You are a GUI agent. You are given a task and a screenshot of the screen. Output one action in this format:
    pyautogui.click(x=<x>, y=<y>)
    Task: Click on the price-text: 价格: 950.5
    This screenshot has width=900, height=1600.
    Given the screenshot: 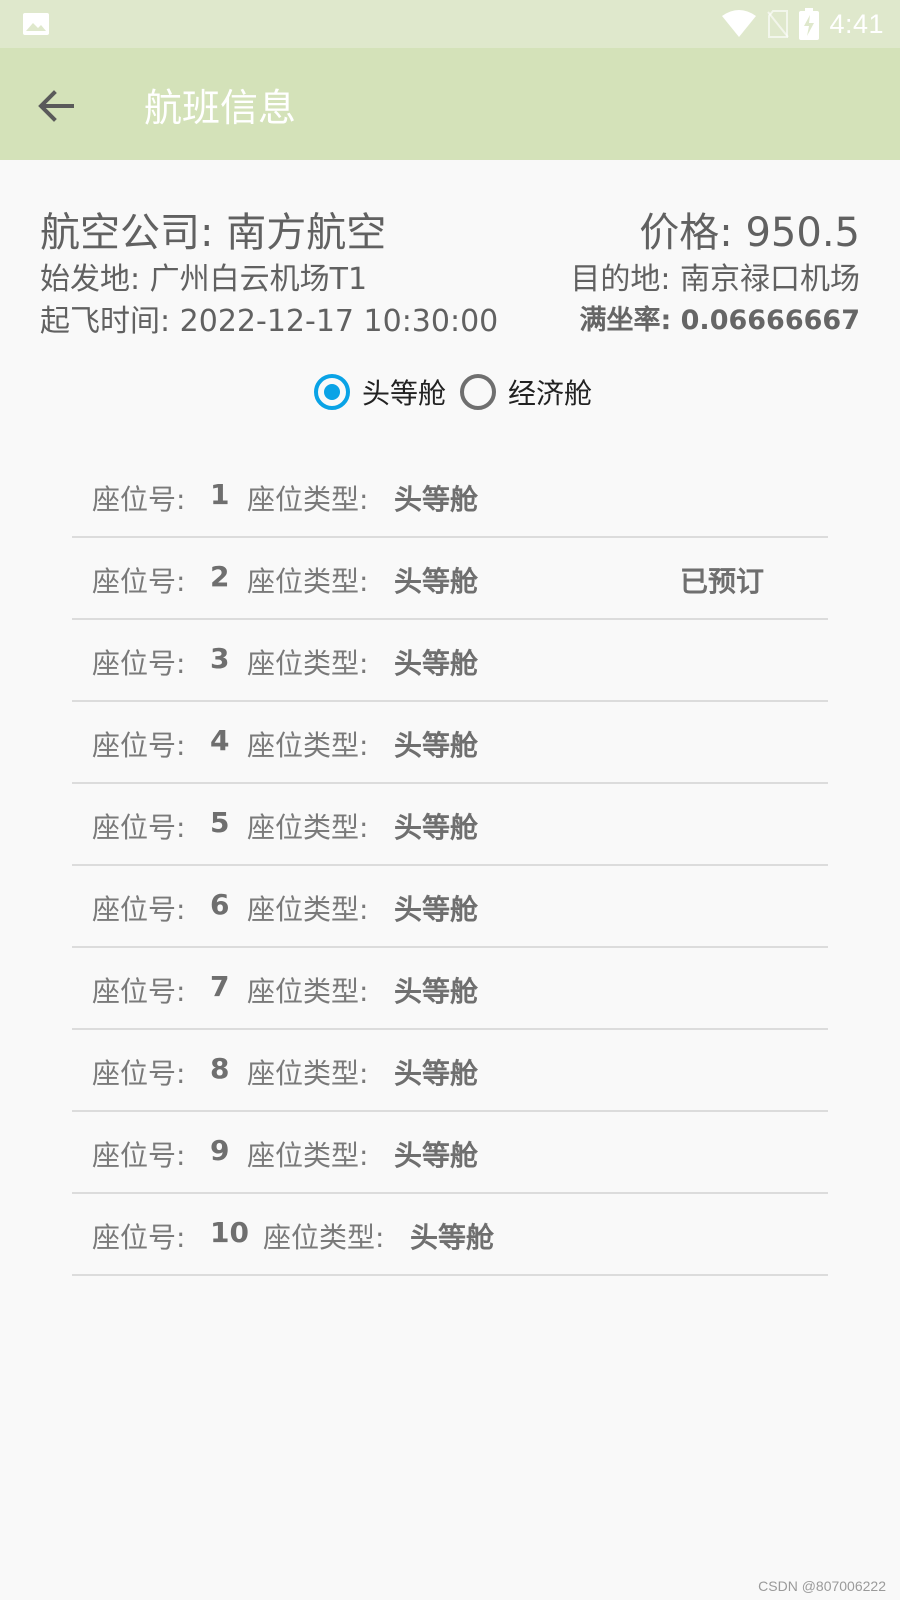 What is the action you would take?
    pyautogui.click(x=749, y=233)
    